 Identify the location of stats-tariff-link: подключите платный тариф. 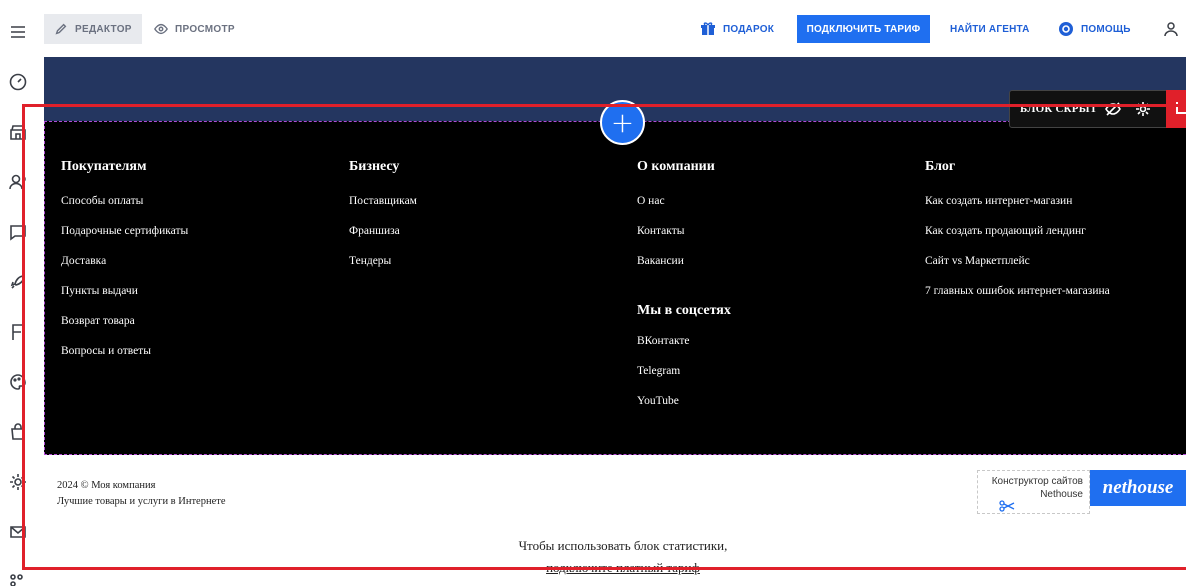
(623, 568).